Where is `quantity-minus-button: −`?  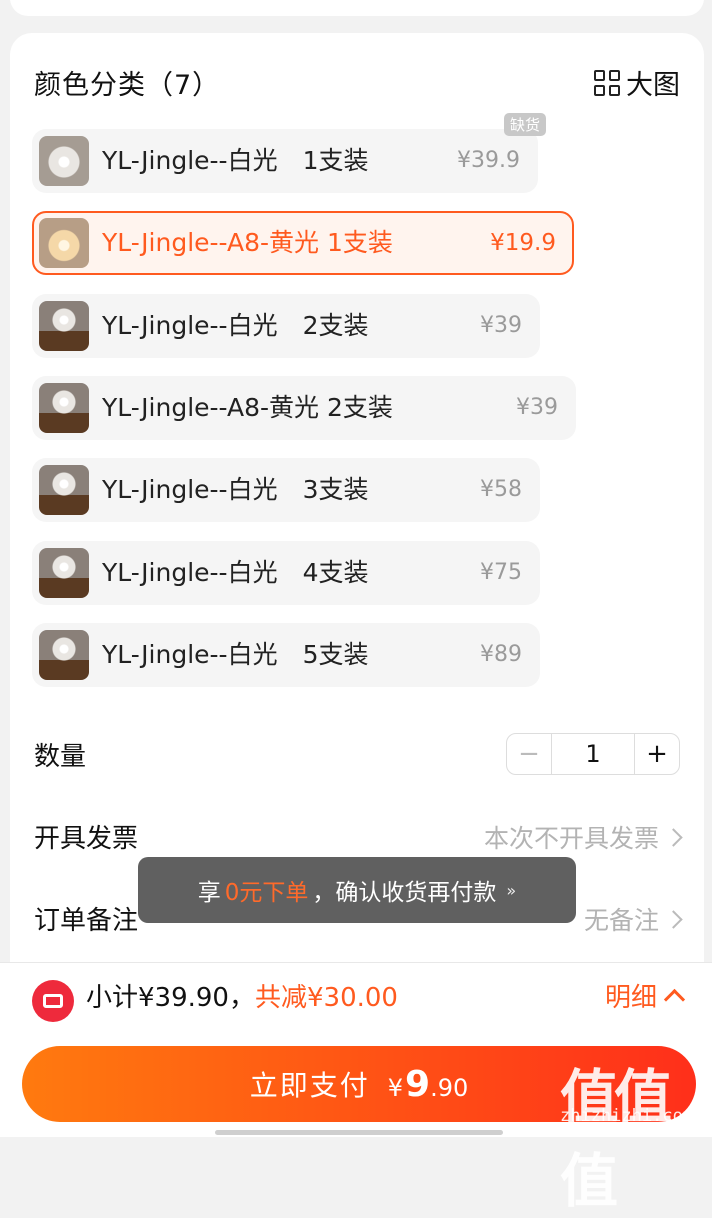
quantity-minus-button: − is located at coordinates (529, 754).